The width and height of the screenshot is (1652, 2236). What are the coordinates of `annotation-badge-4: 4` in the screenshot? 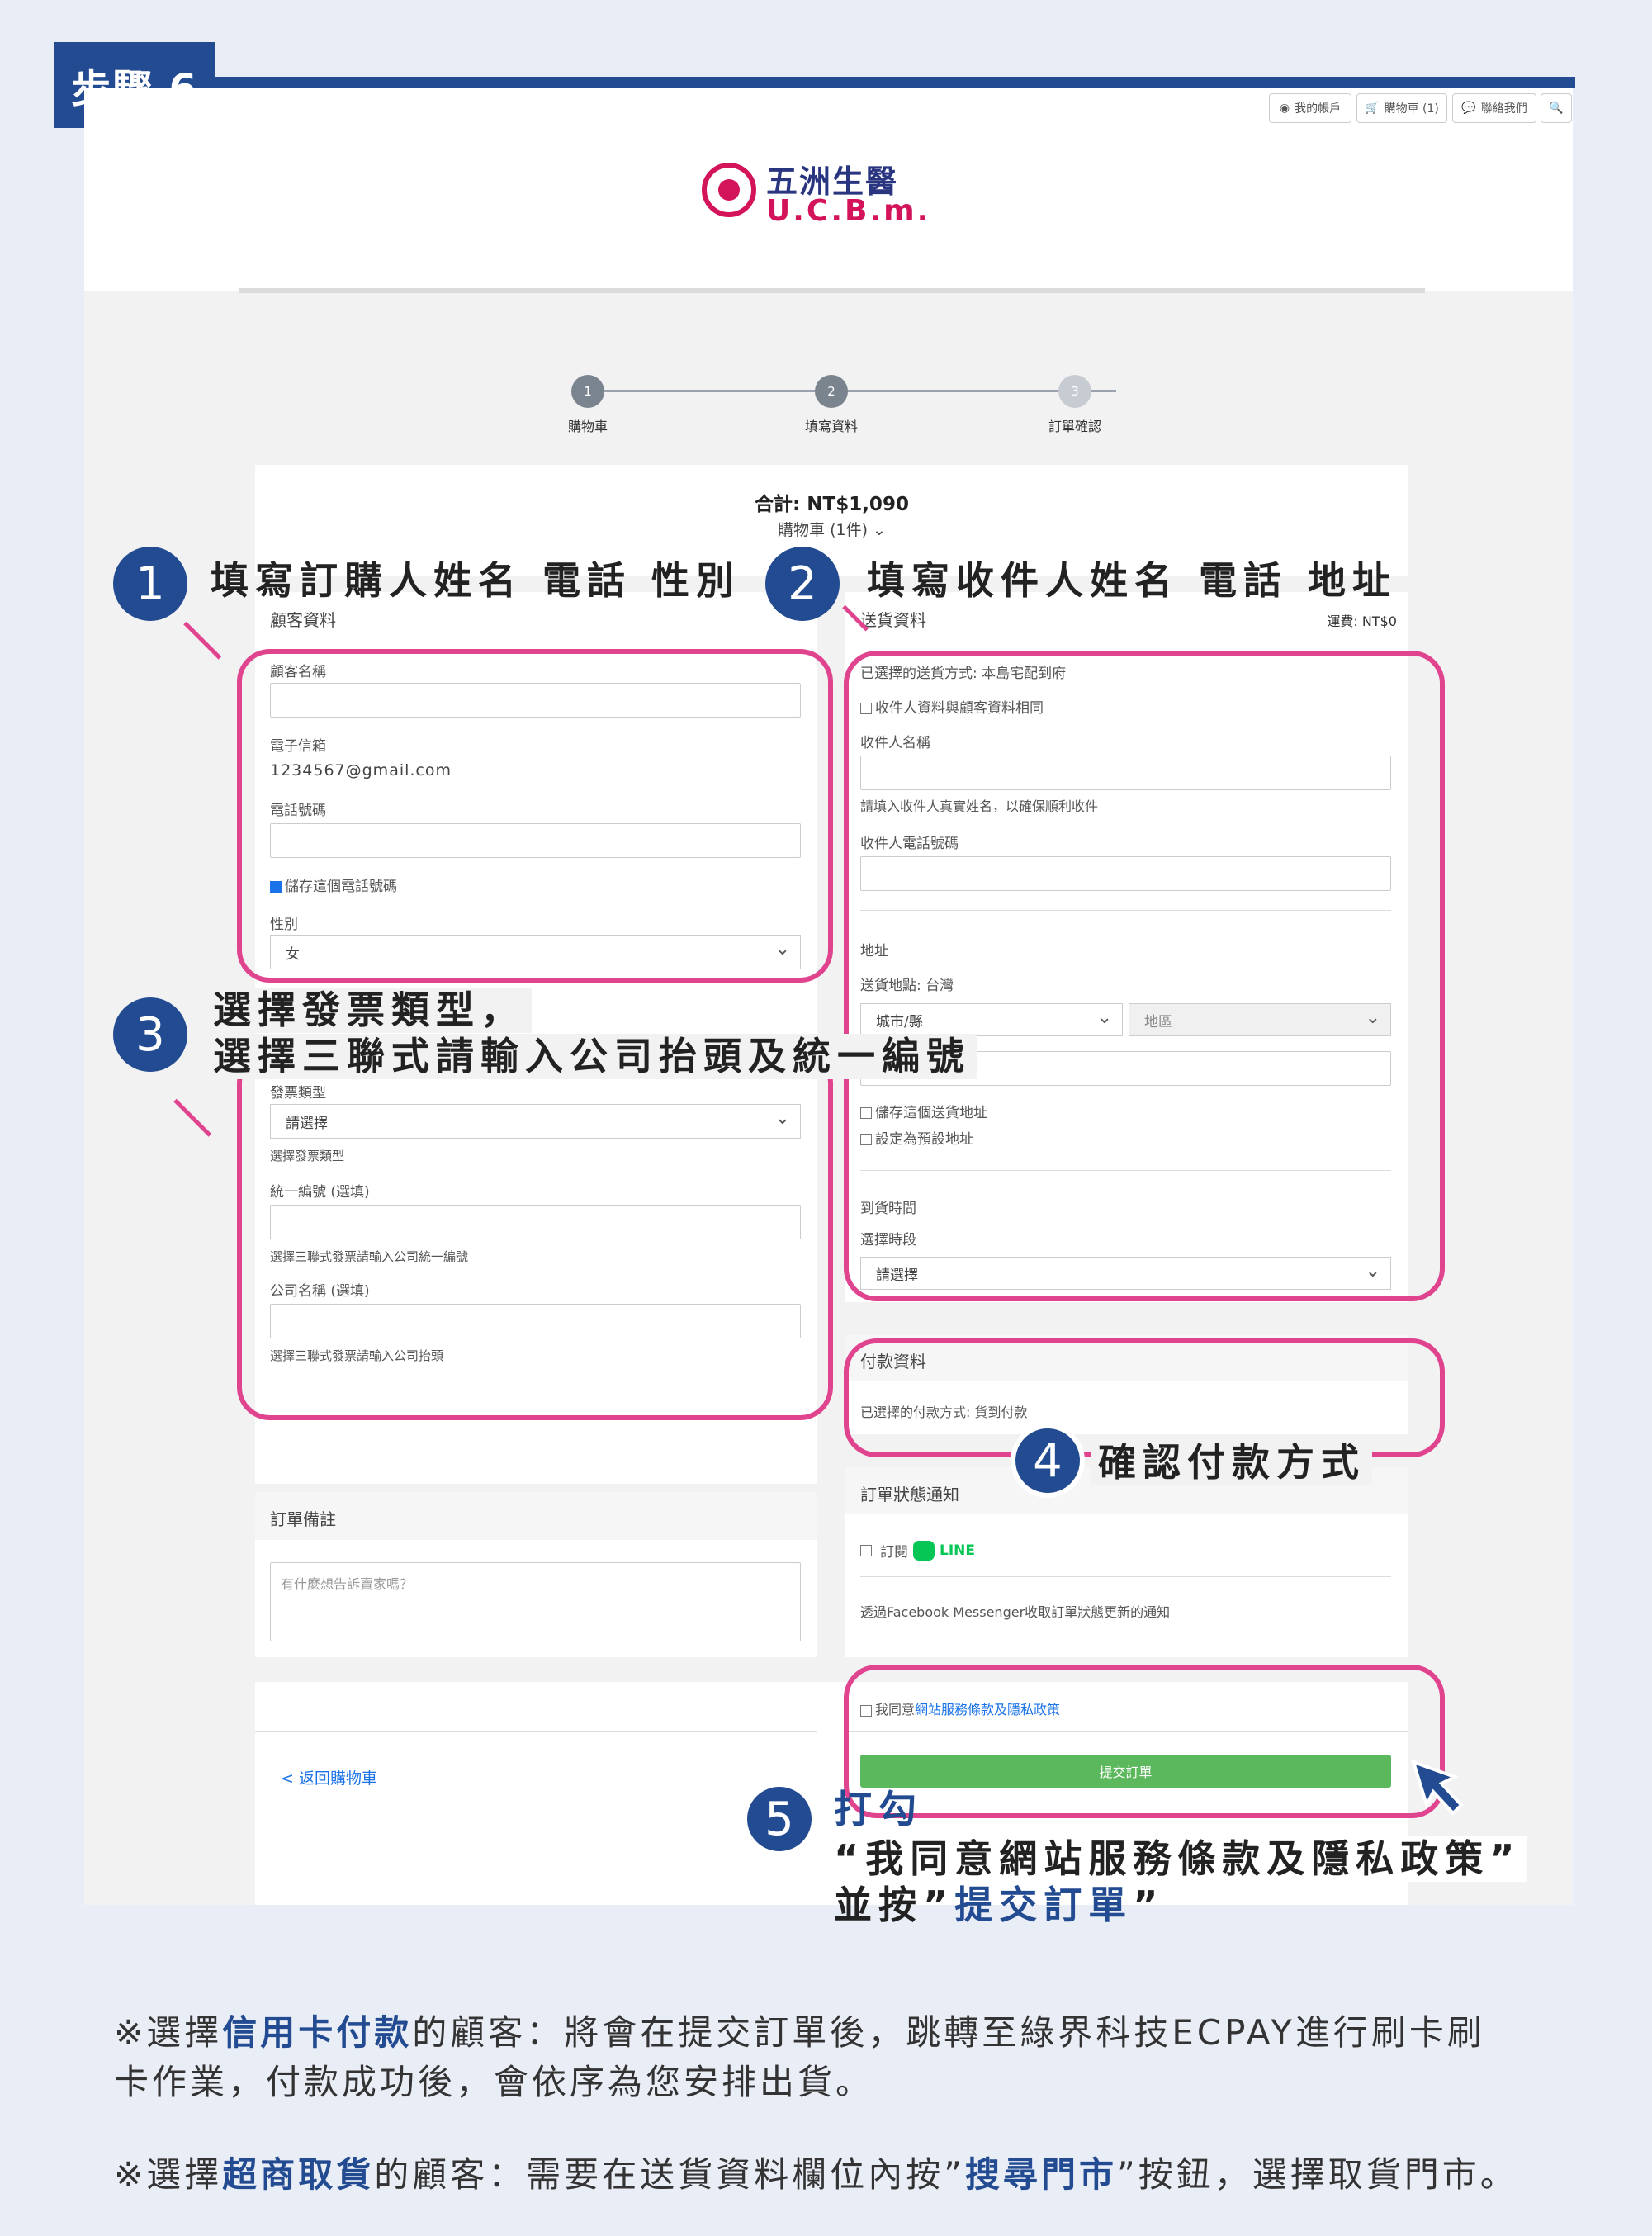 It's located at (1048, 1461).